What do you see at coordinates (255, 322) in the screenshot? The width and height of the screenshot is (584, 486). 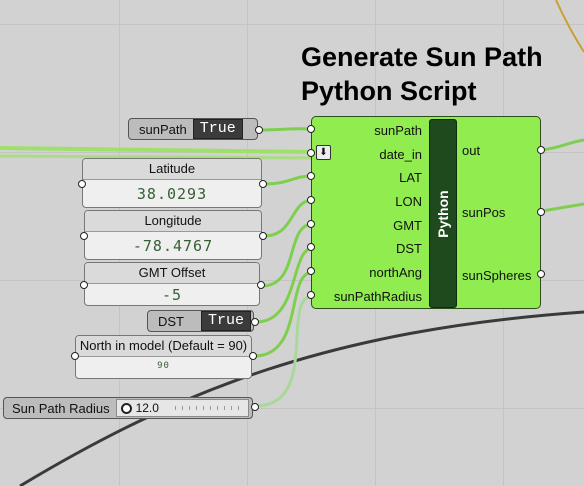 I see `dst-output-grip` at bounding box center [255, 322].